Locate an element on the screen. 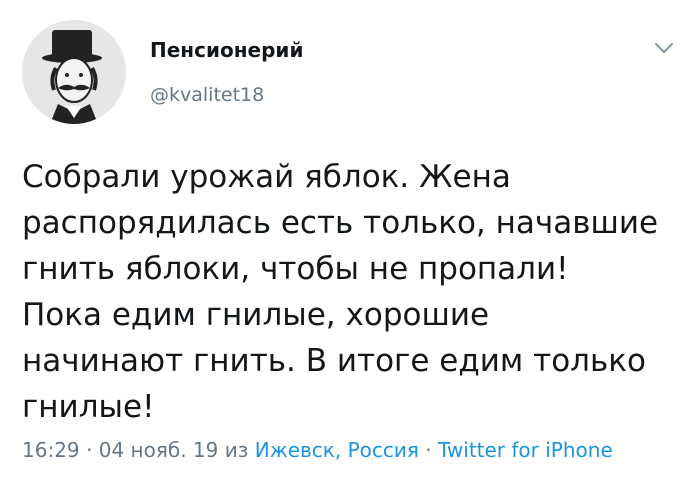  author-display-name: Пенсионерий is located at coordinates (226, 50).